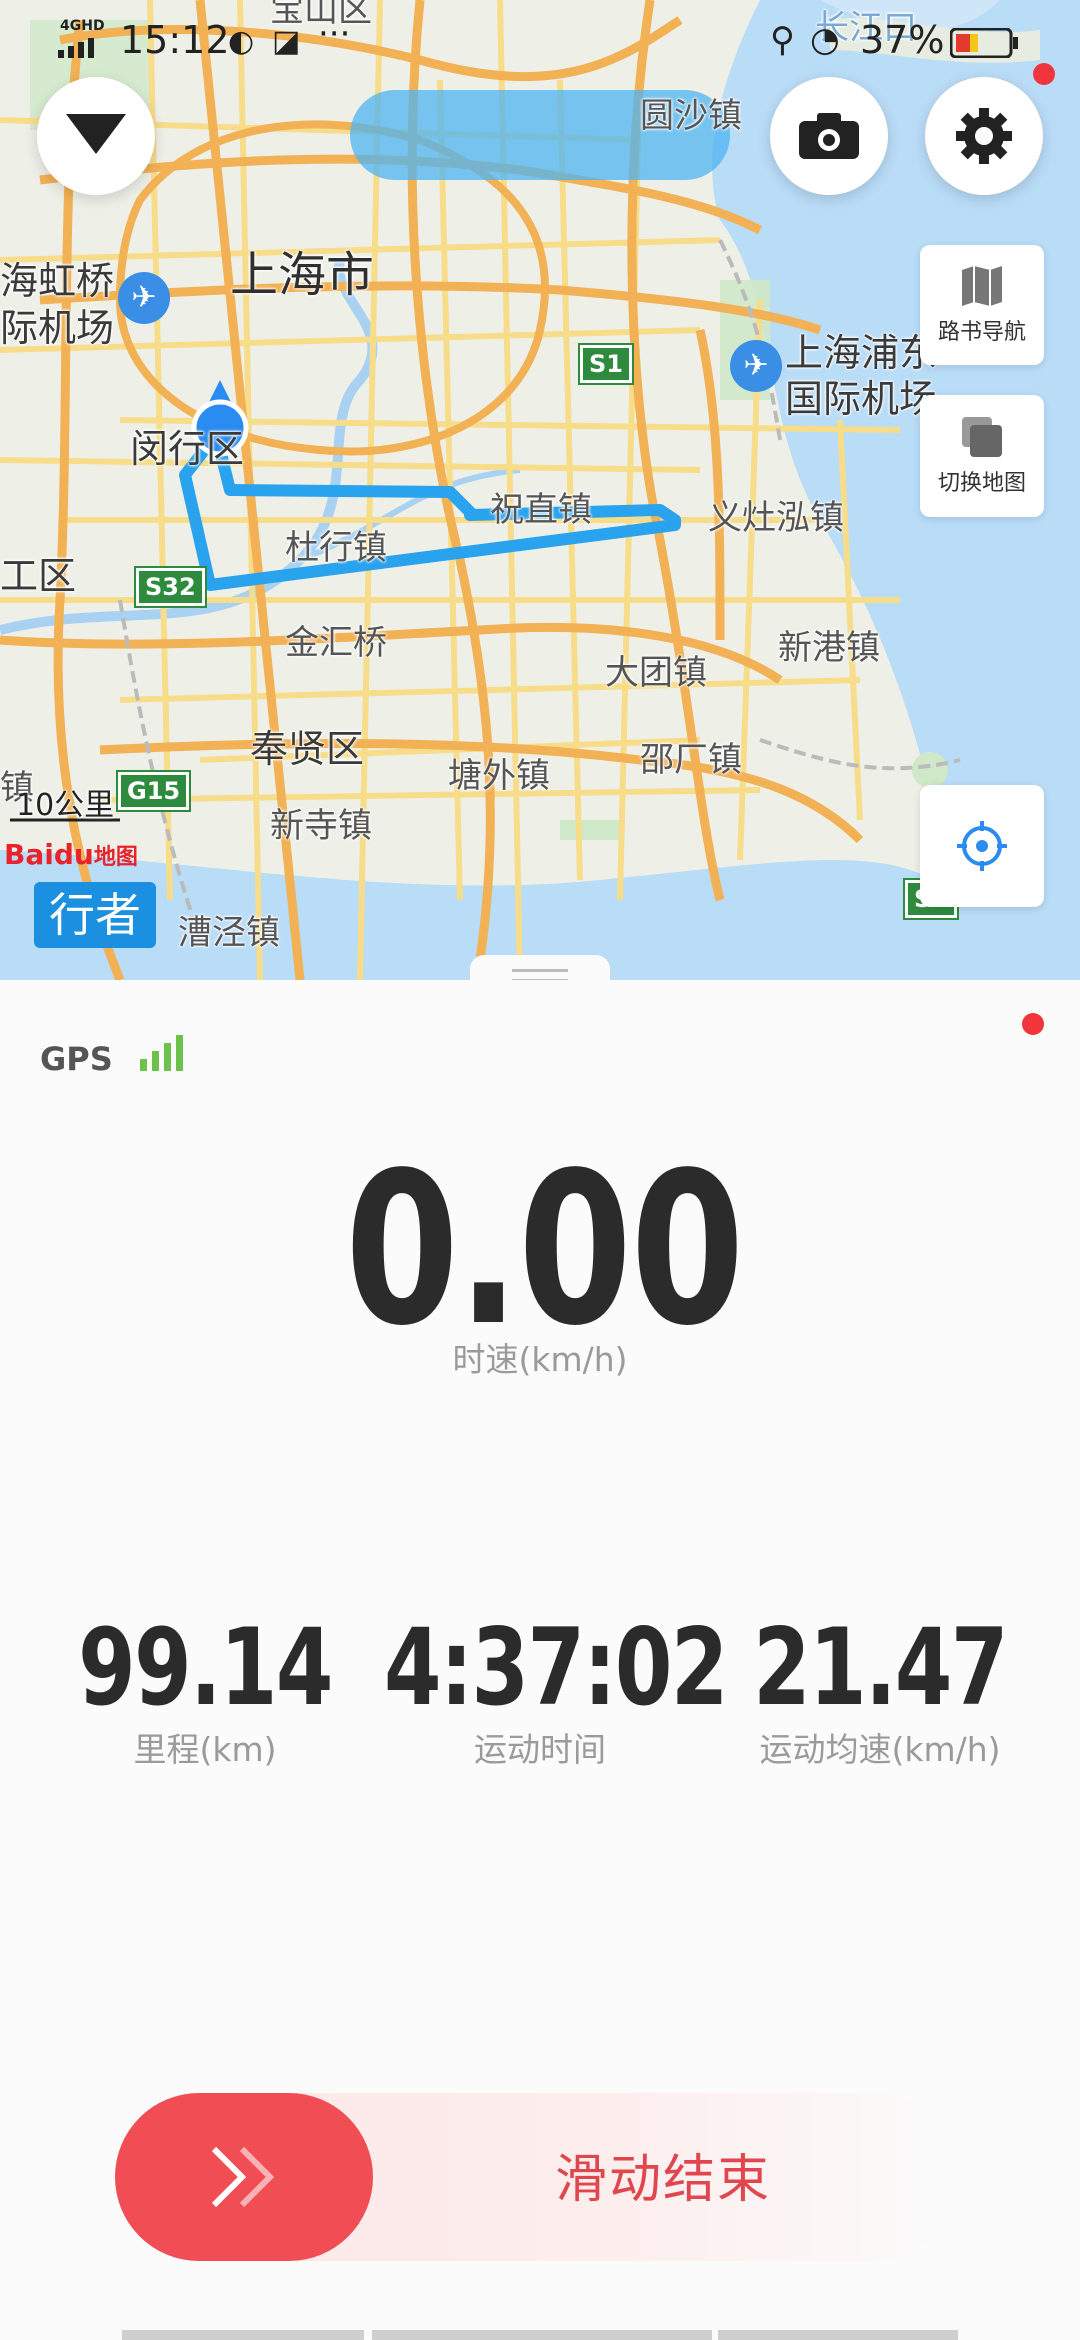 The height and width of the screenshot is (2340, 1080). Describe the element at coordinates (336, 643) in the screenshot. I see `map-label: 金汇桥` at that location.